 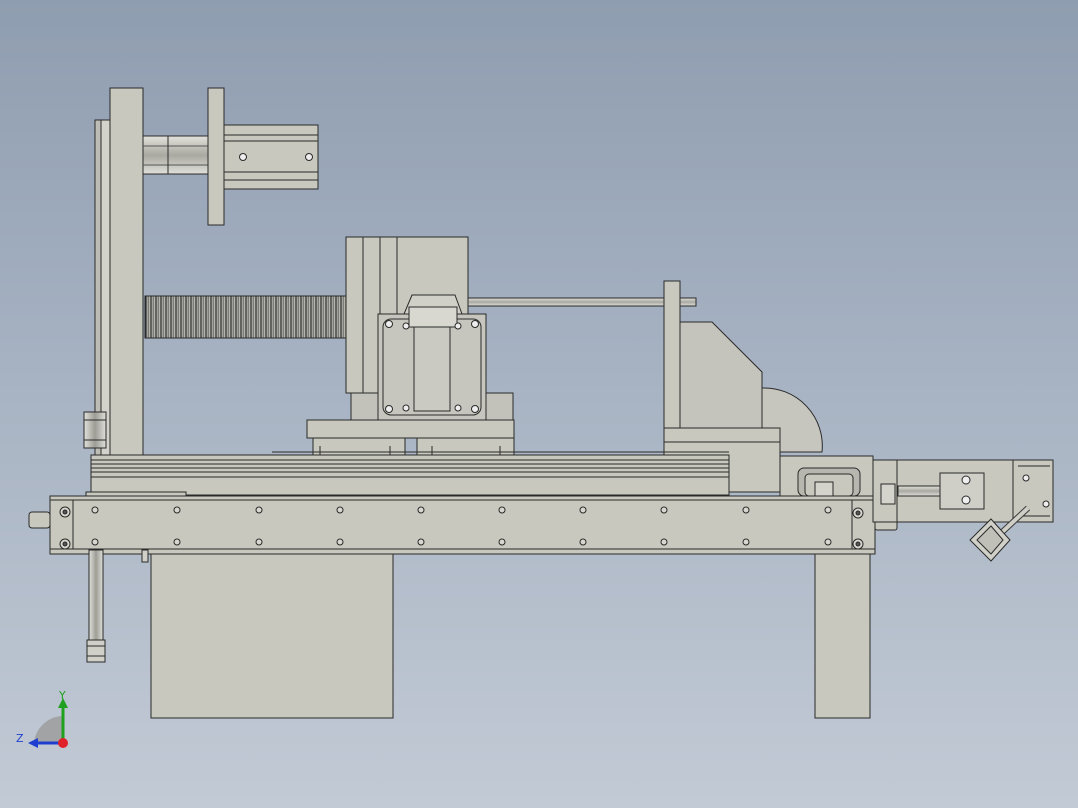 What do you see at coordinates (826, 477) in the screenshot?
I see `right-bracket` at bounding box center [826, 477].